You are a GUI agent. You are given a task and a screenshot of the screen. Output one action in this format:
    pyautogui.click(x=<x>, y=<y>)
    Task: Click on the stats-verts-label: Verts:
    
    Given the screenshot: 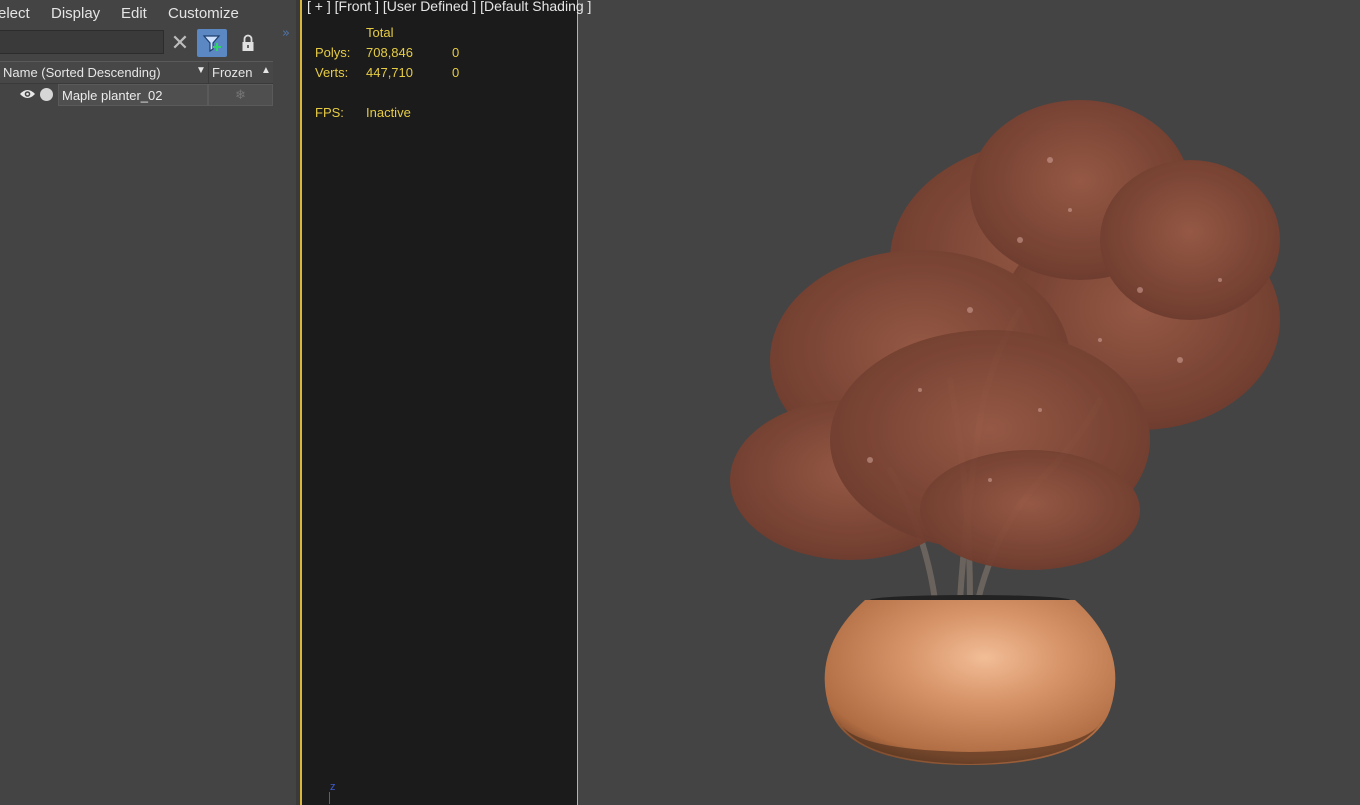 What is the action you would take?
    pyautogui.click(x=332, y=72)
    